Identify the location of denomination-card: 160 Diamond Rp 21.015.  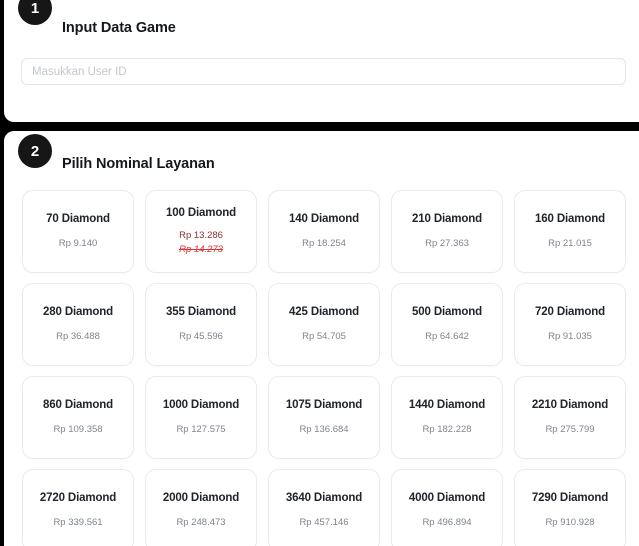
(570, 231).